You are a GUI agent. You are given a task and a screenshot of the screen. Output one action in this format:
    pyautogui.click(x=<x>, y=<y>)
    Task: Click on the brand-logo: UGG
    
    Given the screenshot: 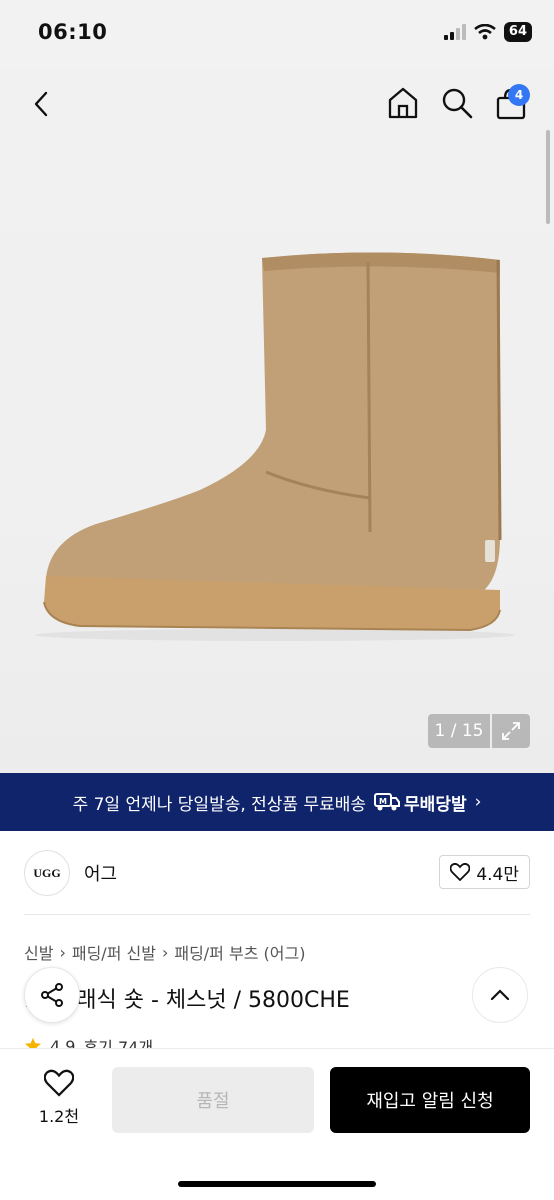 What is the action you would take?
    pyautogui.click(x=47, y=873)
    